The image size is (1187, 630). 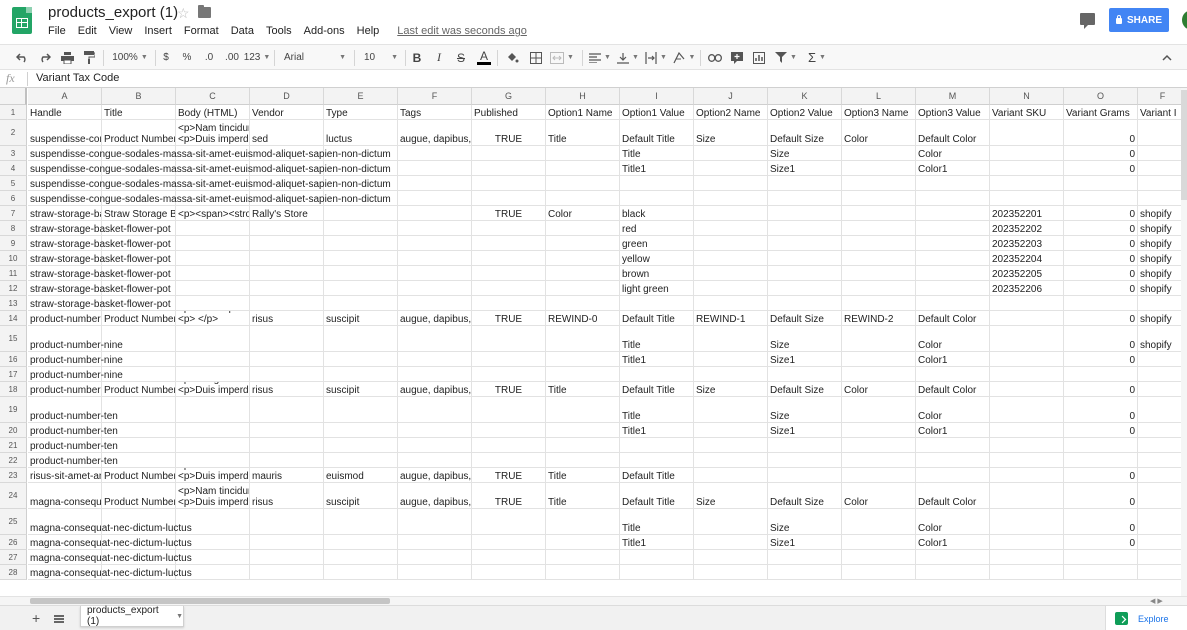 I want to click on cell: light green, so click(x=657, y=288).